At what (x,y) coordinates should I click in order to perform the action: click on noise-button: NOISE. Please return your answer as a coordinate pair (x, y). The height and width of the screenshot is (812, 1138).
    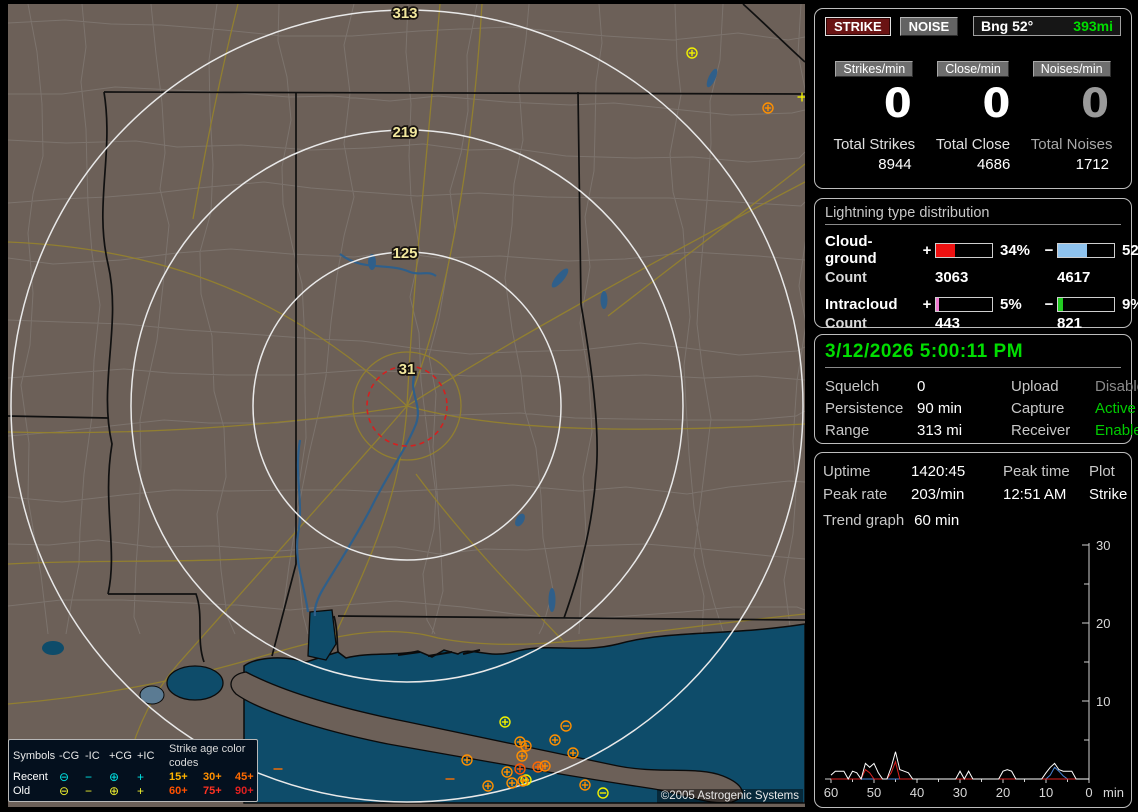
    Looking at the image, I should click on (929, 26).